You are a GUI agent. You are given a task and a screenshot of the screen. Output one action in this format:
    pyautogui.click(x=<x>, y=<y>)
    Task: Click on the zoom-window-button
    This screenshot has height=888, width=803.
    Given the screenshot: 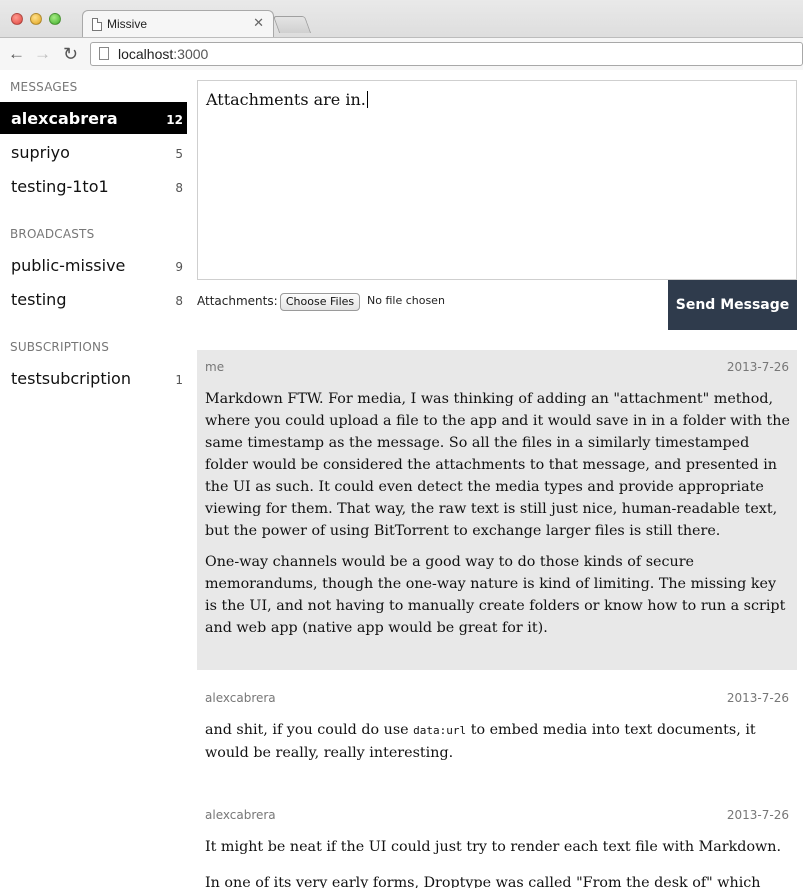 What is the action you would take?
    pyautogui.click(x=55, y=19)
    